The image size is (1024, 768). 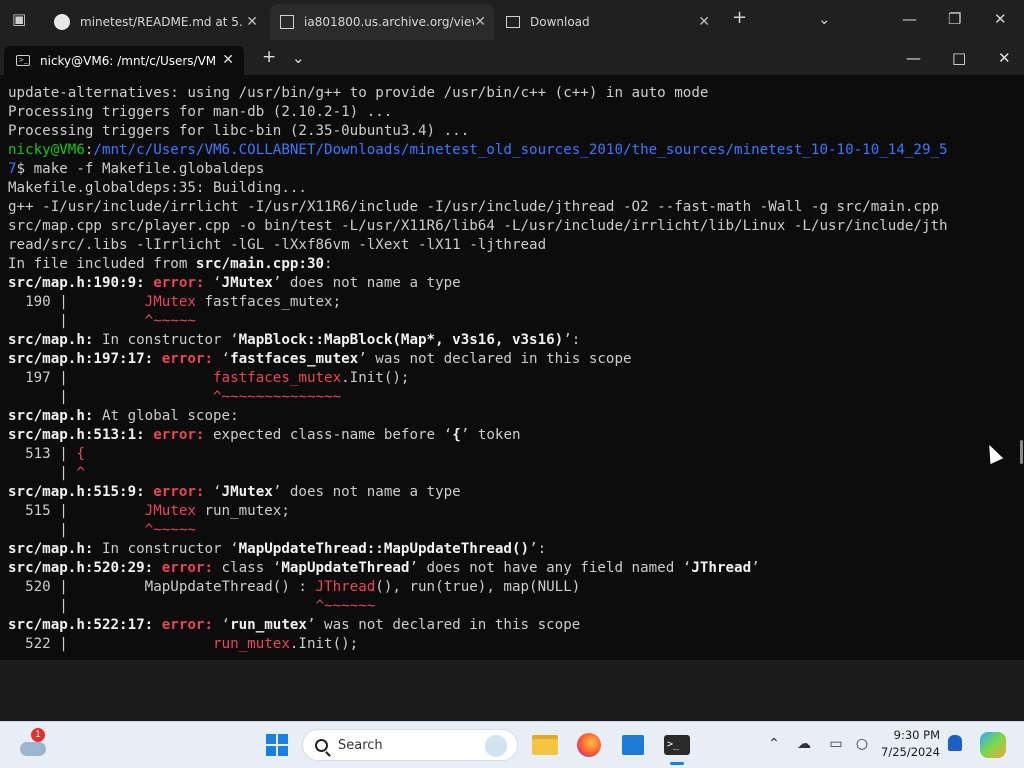 What do you see at coordinates (916, 735) in the screenshot?
I see `clock-time: 9:30 PM` at bounding box center [916, 735].